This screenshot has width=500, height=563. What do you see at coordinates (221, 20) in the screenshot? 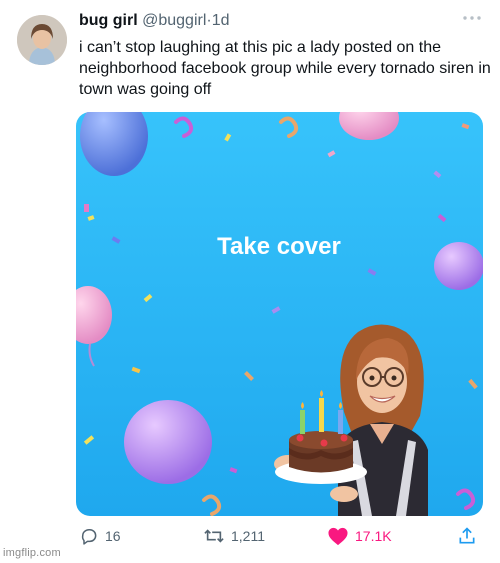
I see `timestamp: 1d` at bounding box center [221, 20].